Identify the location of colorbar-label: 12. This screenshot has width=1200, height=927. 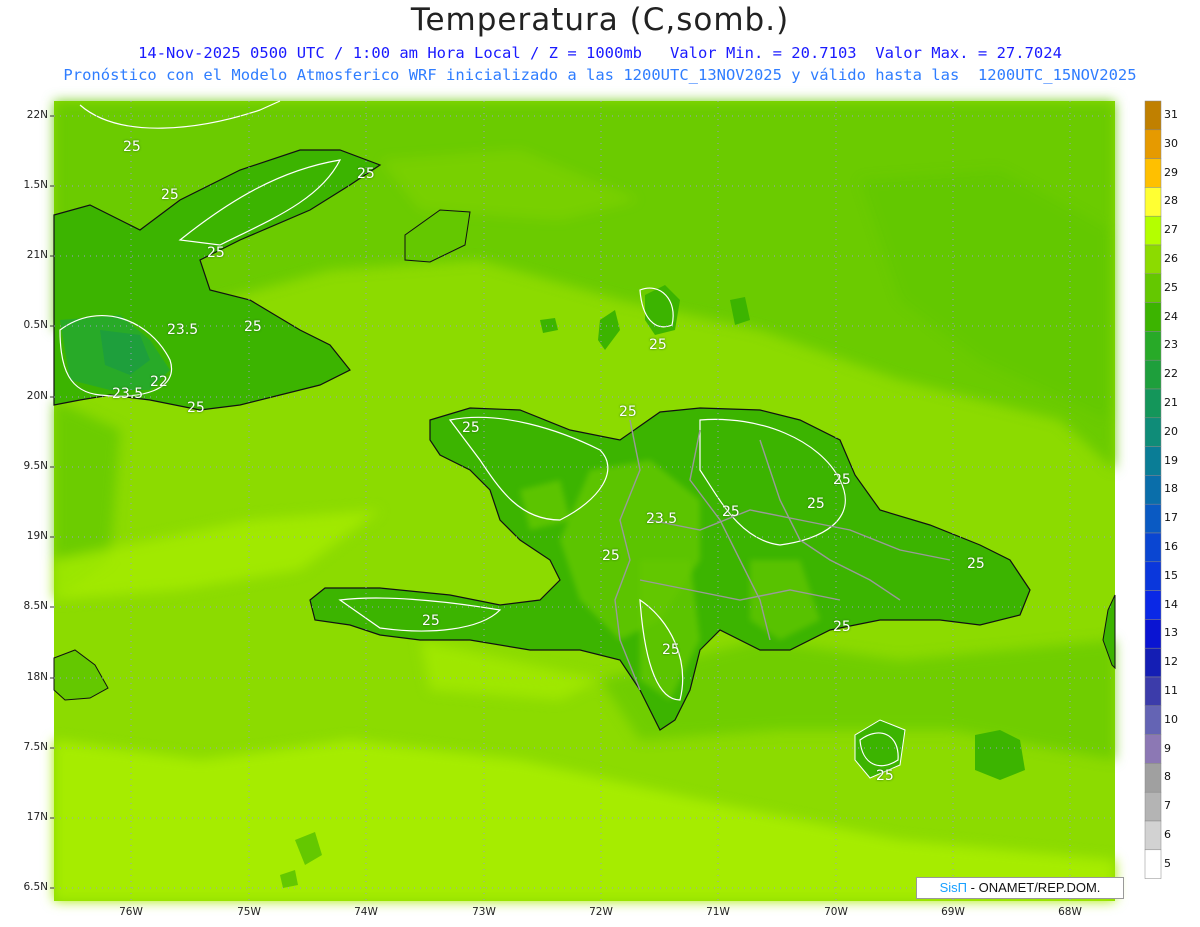
(1171, 662).